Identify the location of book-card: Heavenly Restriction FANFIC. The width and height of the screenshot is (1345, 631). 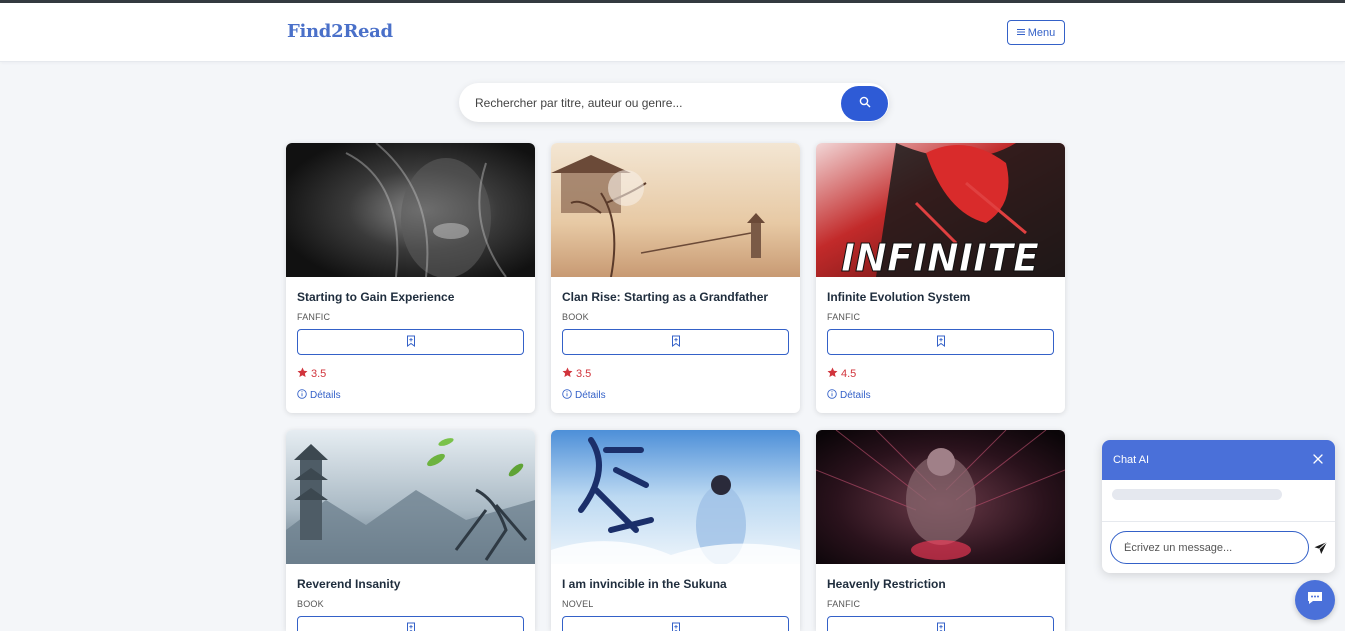
(940, 530).